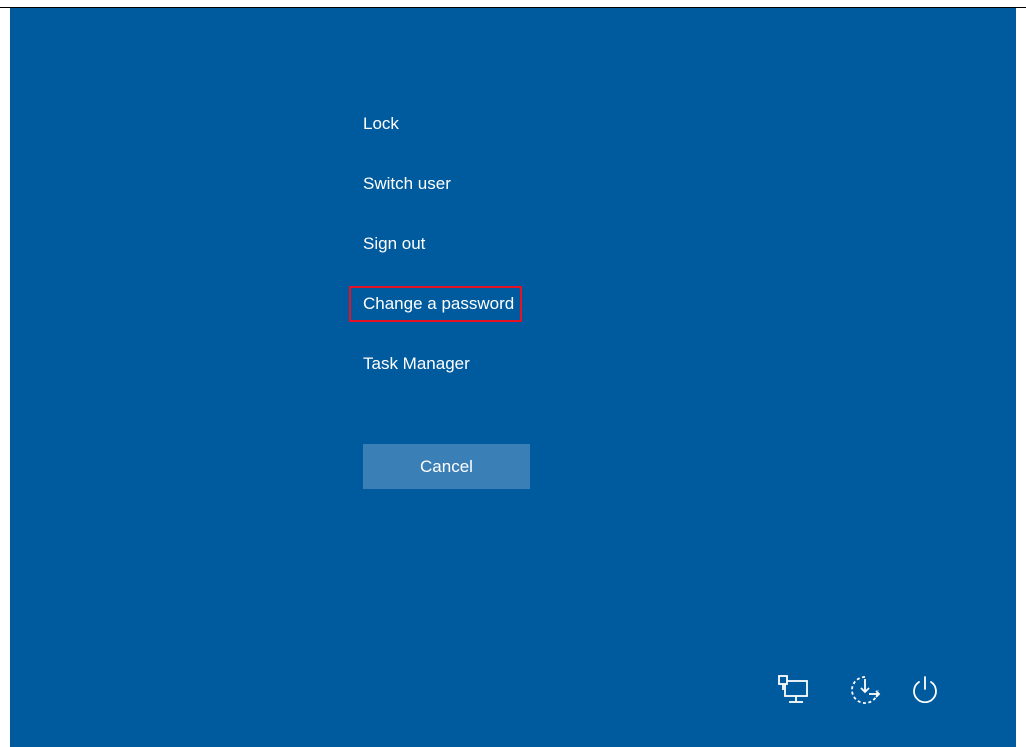  I want to click on power-button, so click(925, 690).